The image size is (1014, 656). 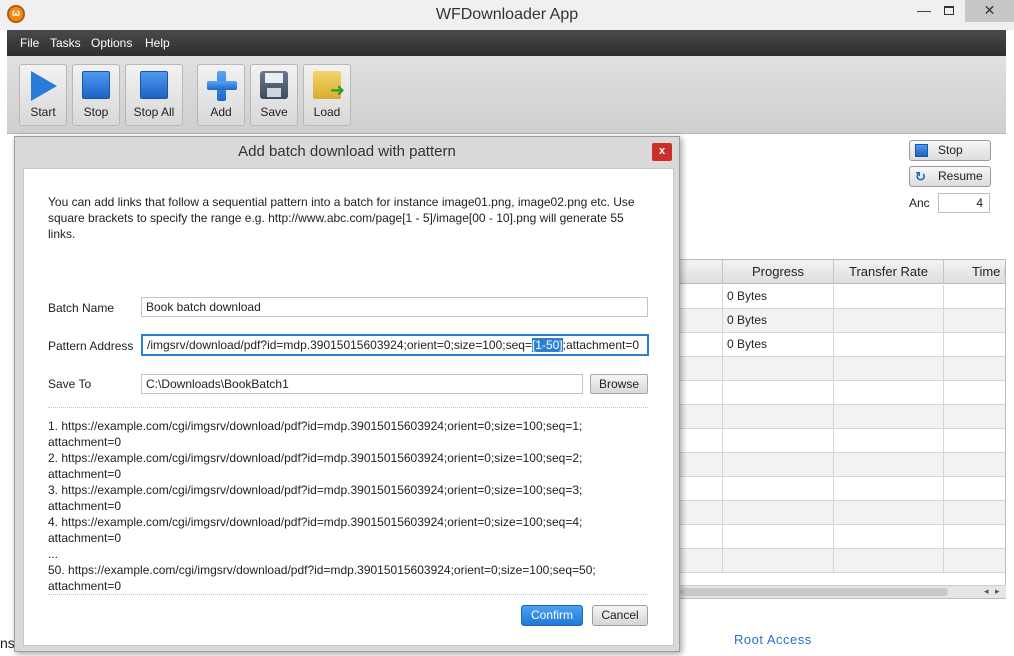 I want to click on close-window-button: ✕, so click(x=989, y=11).